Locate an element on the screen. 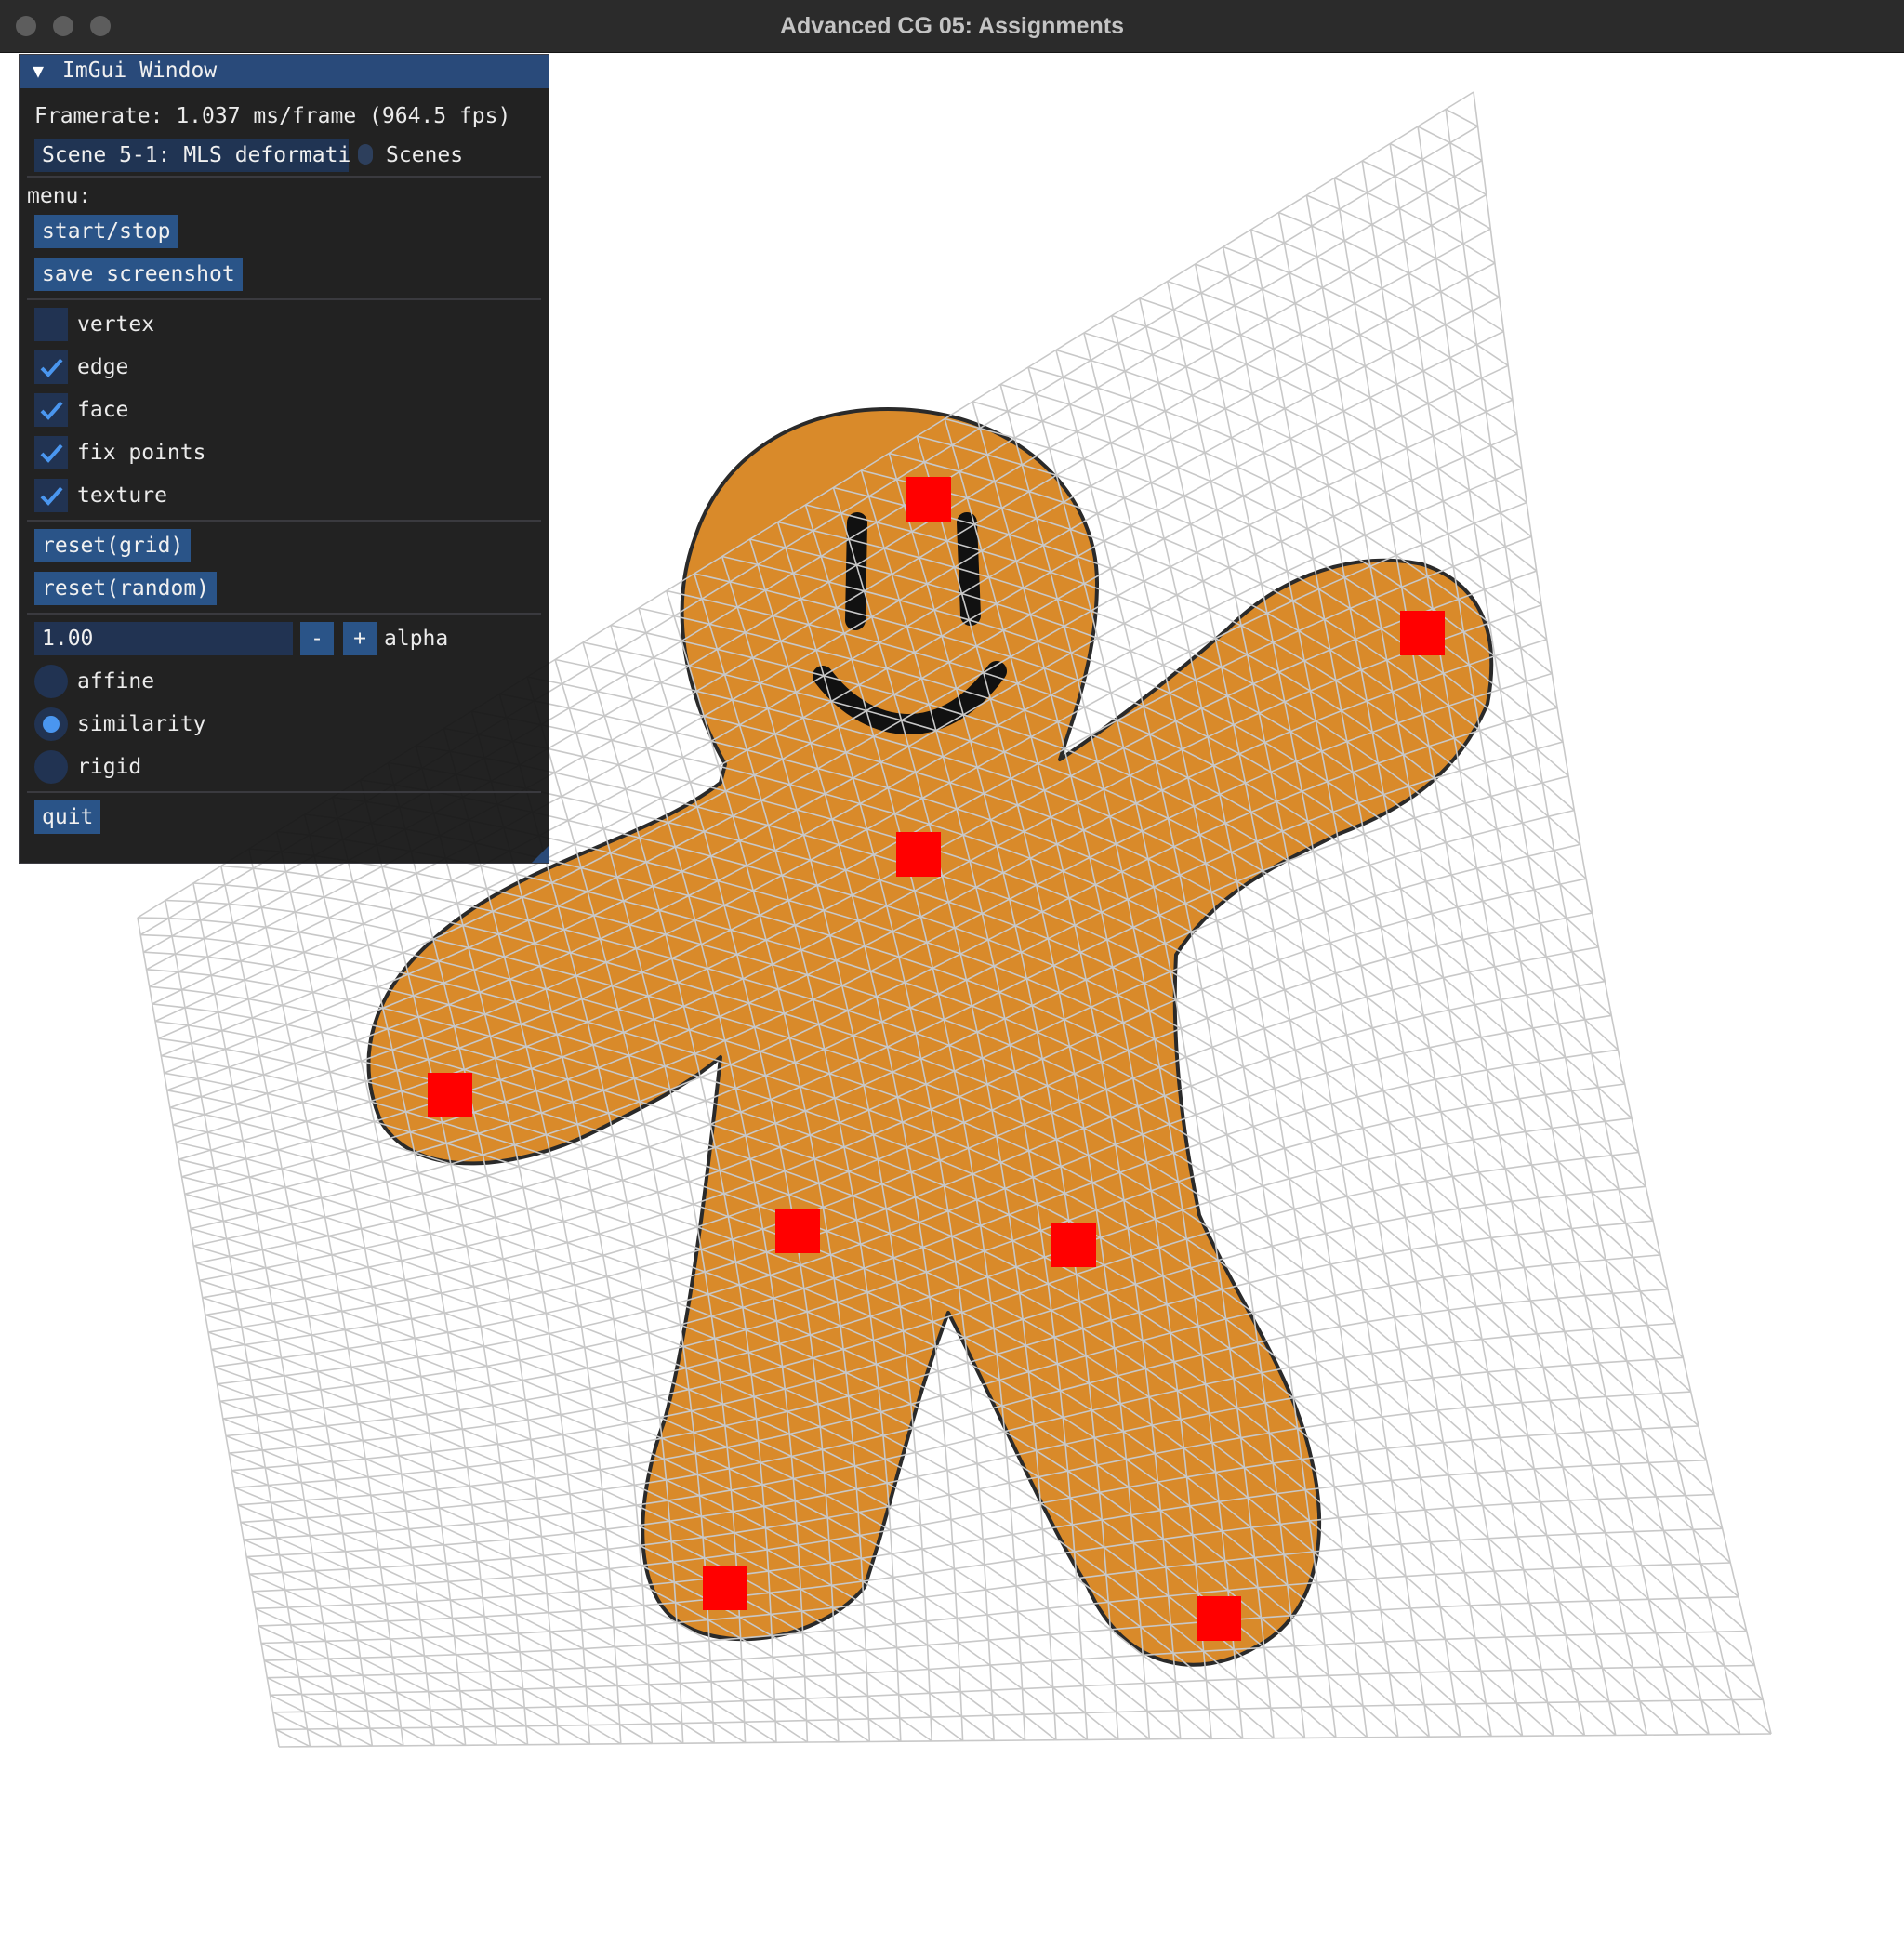  edge-checkbox is located at coordinates (51, 367).